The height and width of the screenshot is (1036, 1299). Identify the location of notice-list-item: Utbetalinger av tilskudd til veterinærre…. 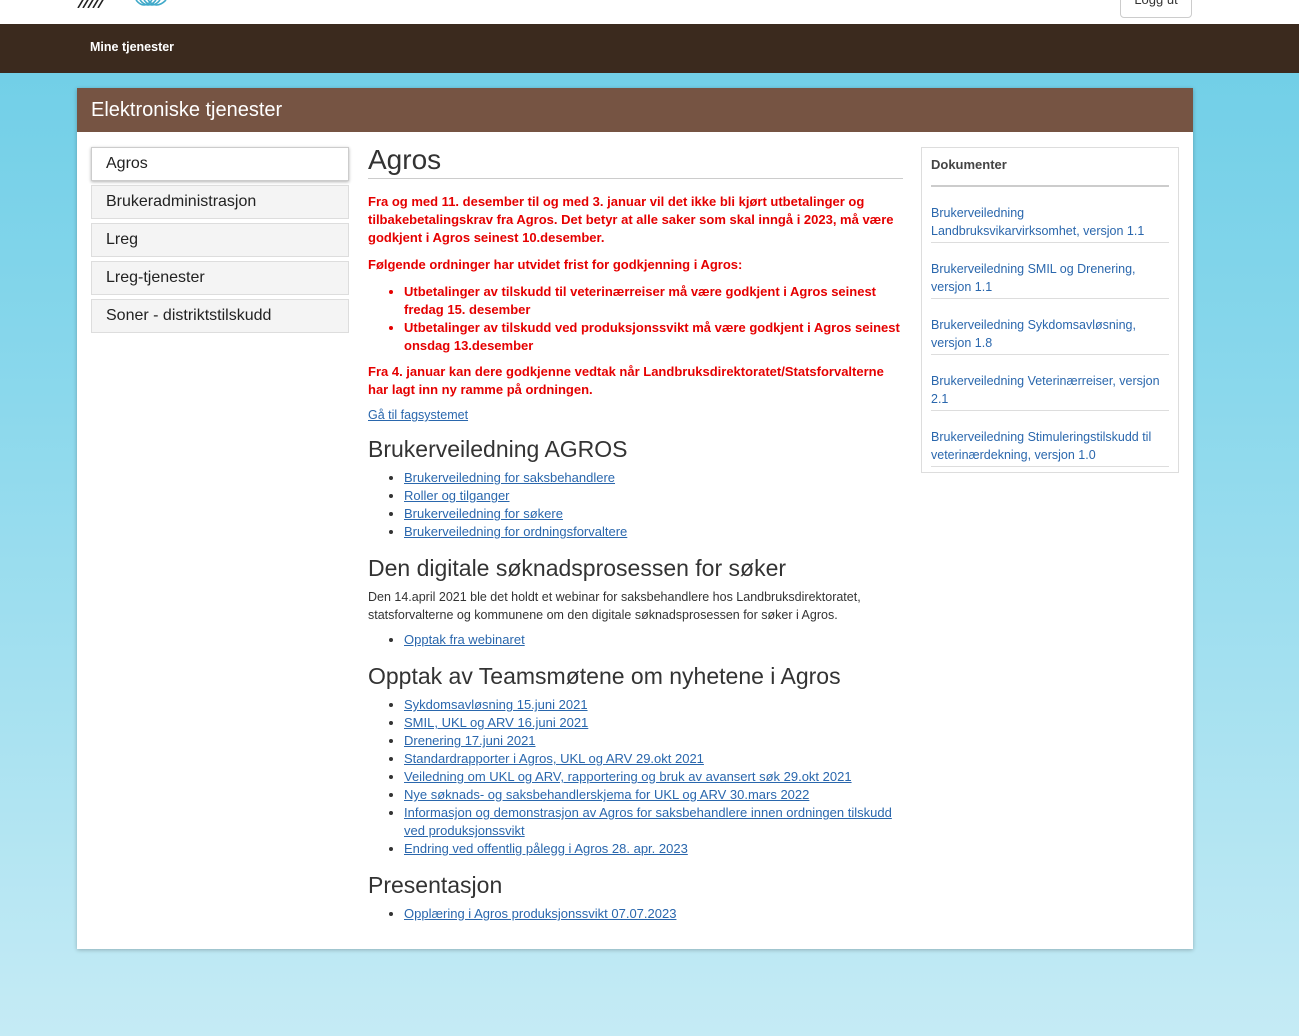
(653, 301).